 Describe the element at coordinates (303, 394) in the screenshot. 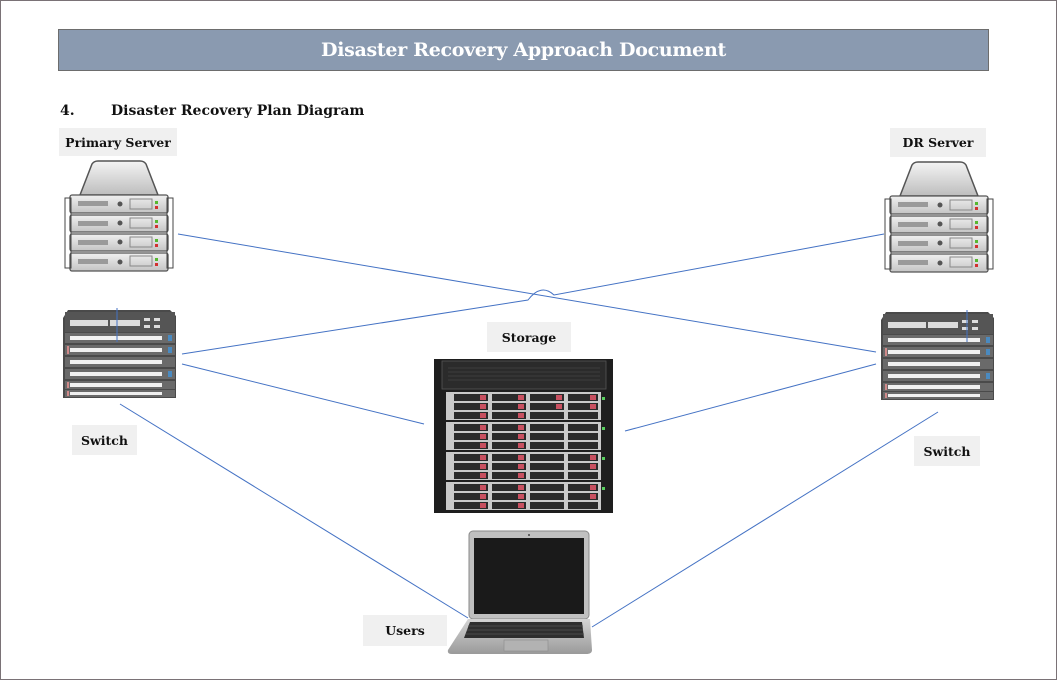

I see `connection-primary-switch-to-storage` at that location.